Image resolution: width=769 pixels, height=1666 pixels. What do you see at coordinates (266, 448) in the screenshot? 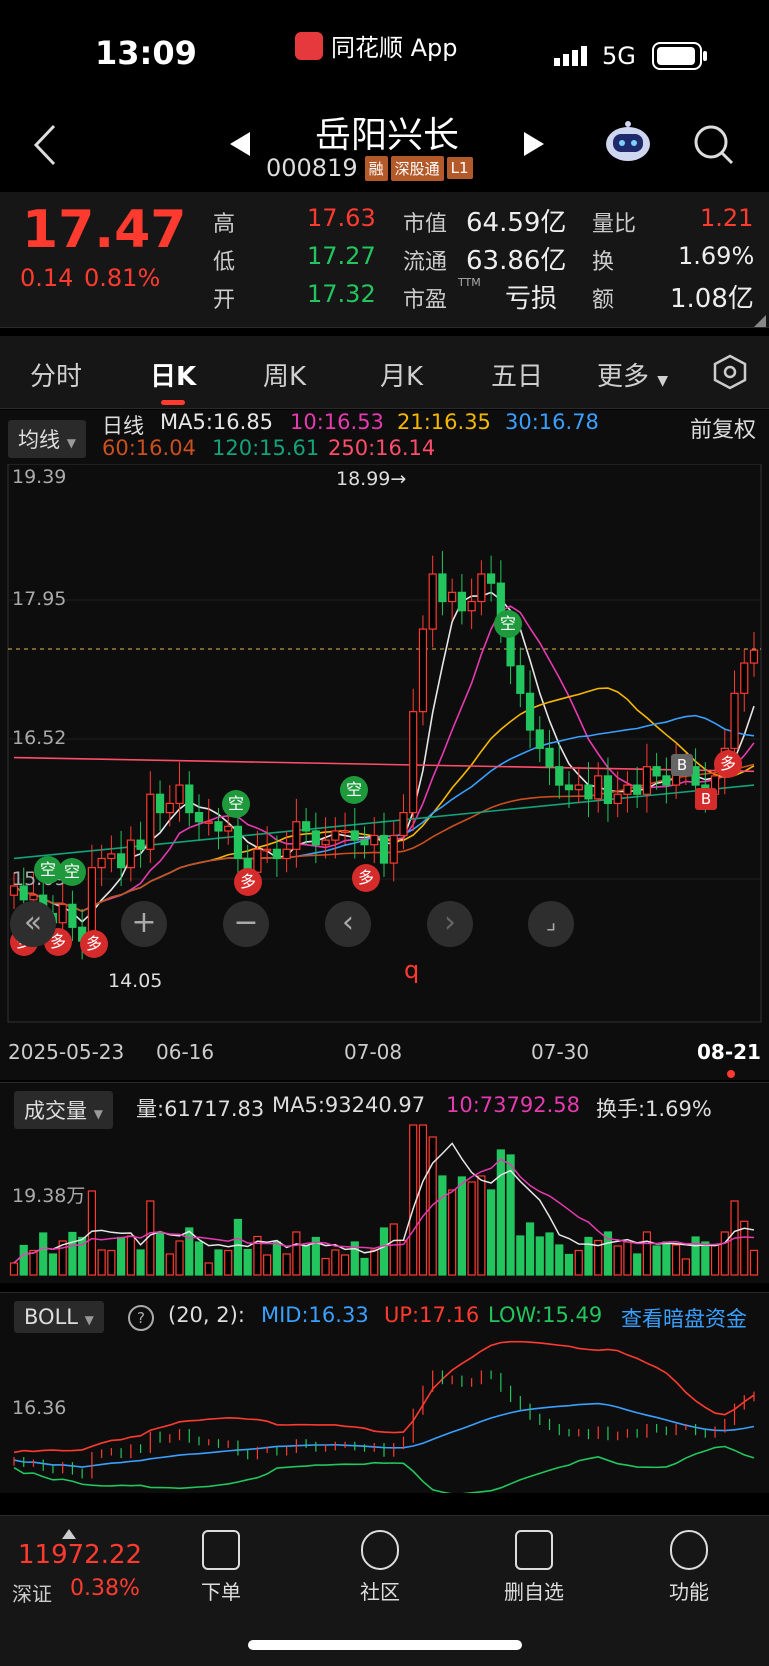
I see `ma120-value: 120:15.61` at bounding box center [266, 448].